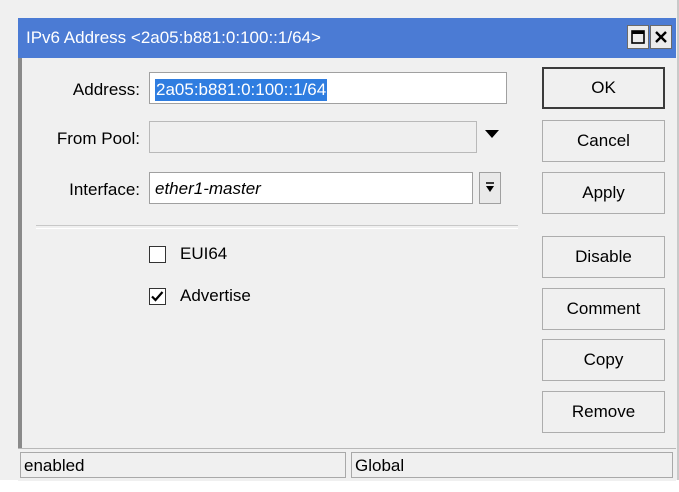 The width and height of the screenshot is (679, 492). I want to click on address-value: 2a05:b881:0:100::1/64, so click(241, 90).